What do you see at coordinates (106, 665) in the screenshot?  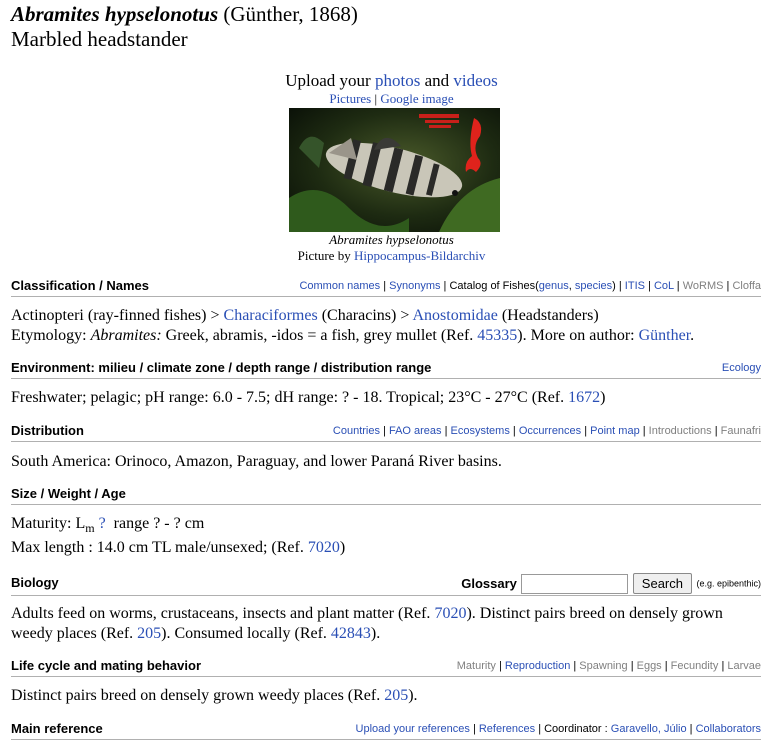 I see `section-heading: Life cycle and mating behavior` at bounding box center [106, 665].